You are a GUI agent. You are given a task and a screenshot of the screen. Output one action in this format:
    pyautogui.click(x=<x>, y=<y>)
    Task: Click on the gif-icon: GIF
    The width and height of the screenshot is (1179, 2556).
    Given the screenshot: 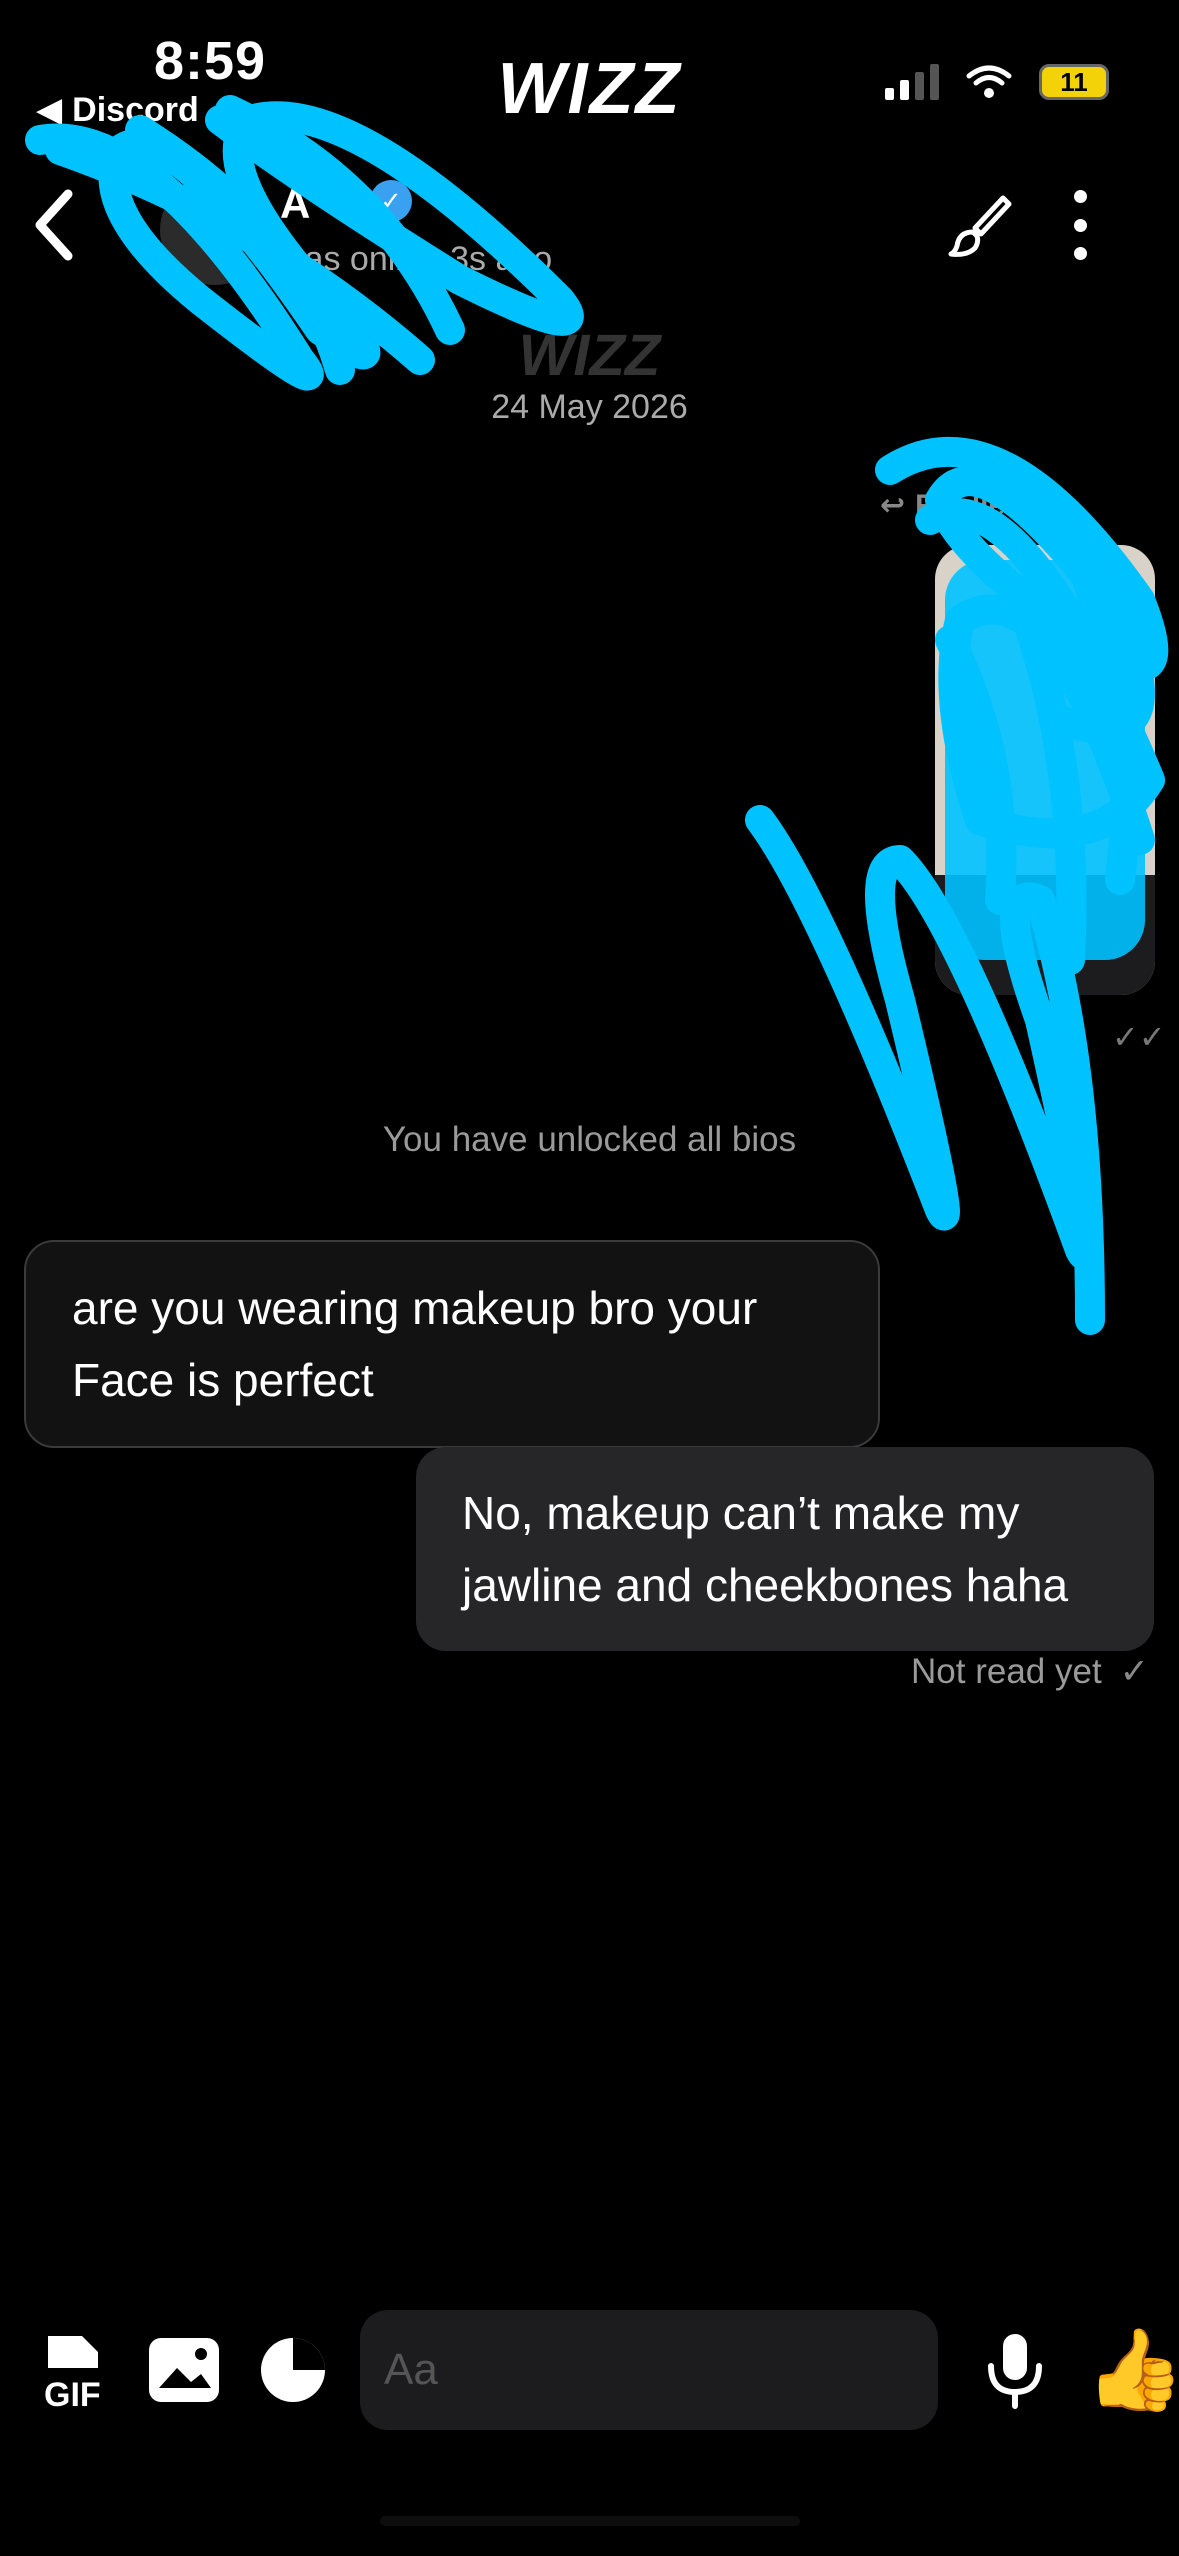 What is the action you would take?
    pyautogui.click(x=80, y=2370)
    